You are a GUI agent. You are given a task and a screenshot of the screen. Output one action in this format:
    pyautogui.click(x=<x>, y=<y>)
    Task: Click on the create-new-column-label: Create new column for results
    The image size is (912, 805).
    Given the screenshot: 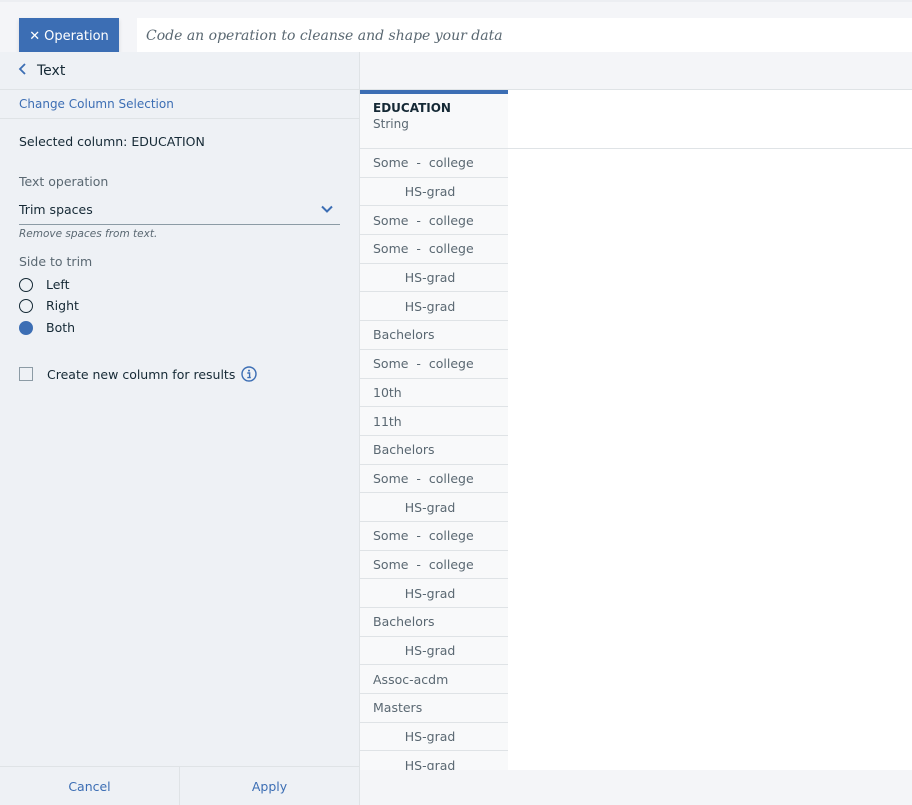 What is the action you would take?
    pyautogui.click(x=141, y=374)
    